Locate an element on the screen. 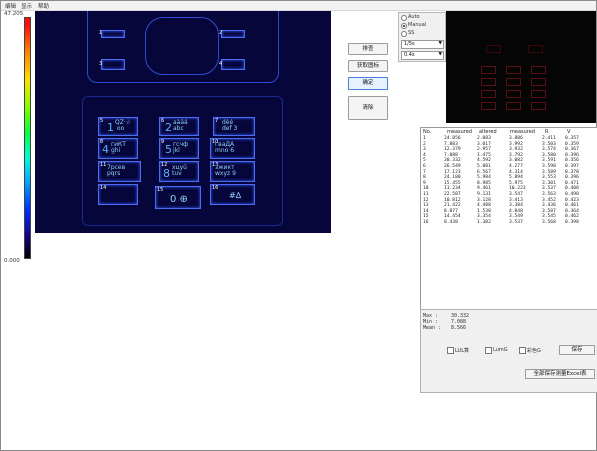  shutter-select: 1/5s ▼ is located at coordinates (422, 44).